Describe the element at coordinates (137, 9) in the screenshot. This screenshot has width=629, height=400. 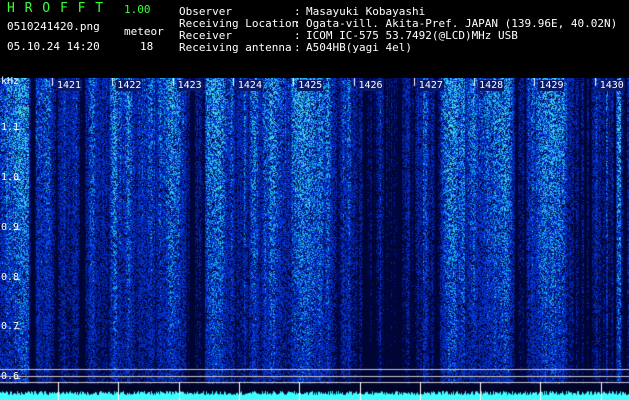
I see `app-version: 1.00` at that location.